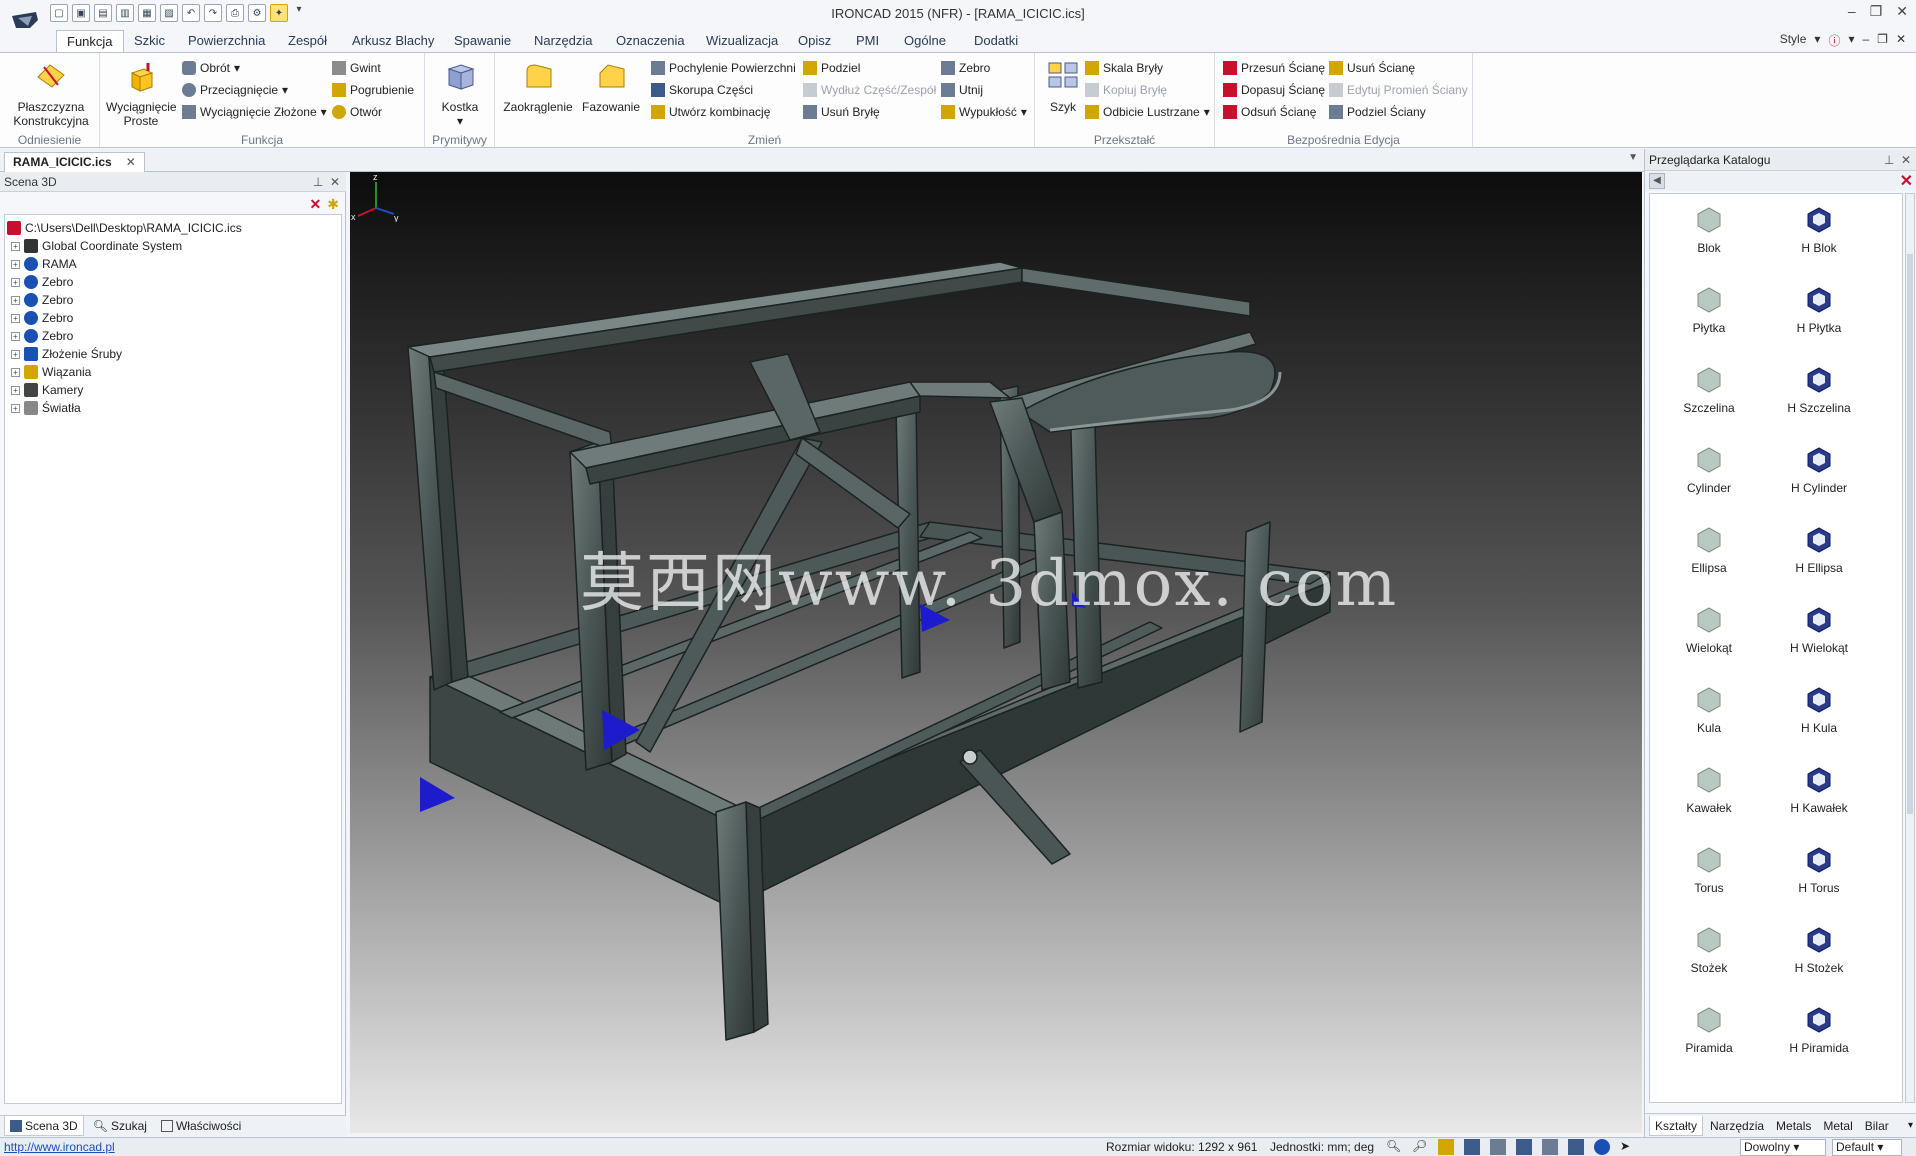  What do you see at coordinates (710, 112) in the screenshot?
I see `combine-button: Utwórz kombinację` at bounding box center [710, 112].